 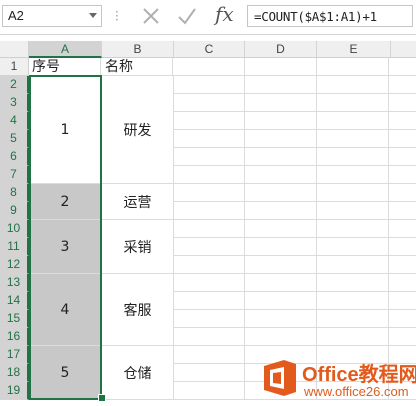 I want to click on cell-a8-merged: 2, so click(x=65, y=202).